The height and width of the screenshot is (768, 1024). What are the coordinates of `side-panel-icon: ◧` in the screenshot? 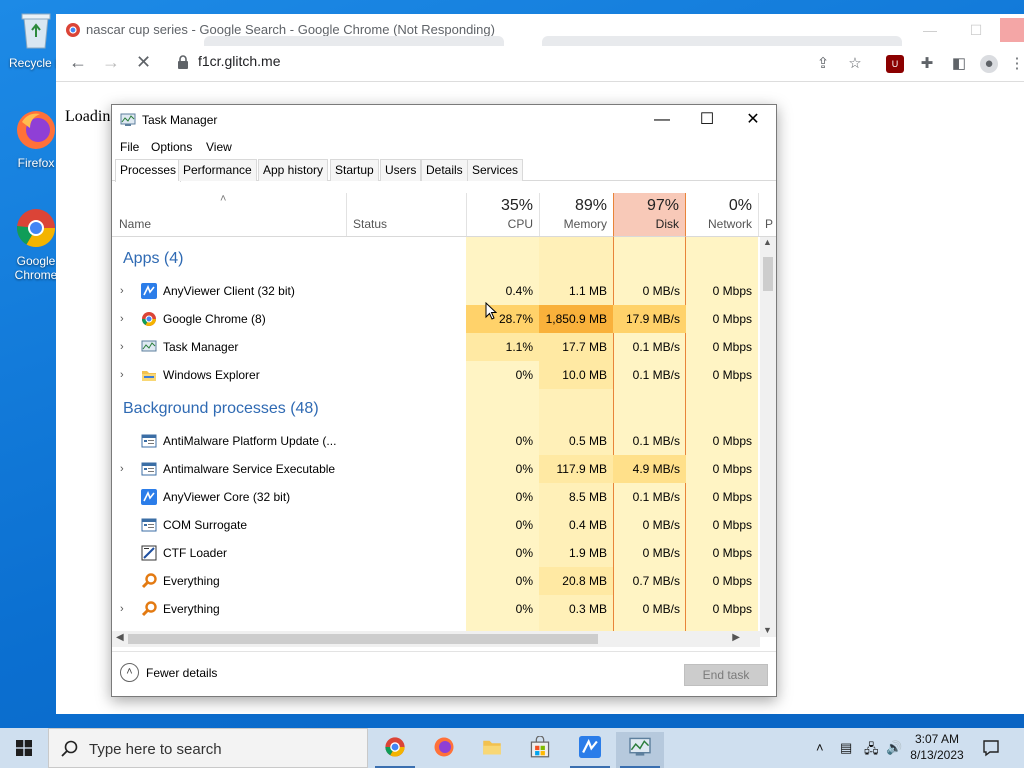 It's located at (959, 64).